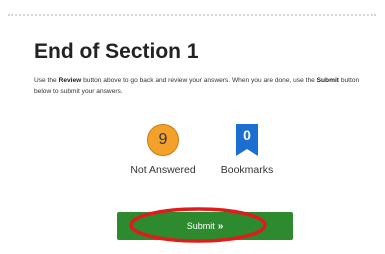  Describe the element at coordinates (116, 51) in the screenshot. I see `page-title: End of Section 1` at that location.